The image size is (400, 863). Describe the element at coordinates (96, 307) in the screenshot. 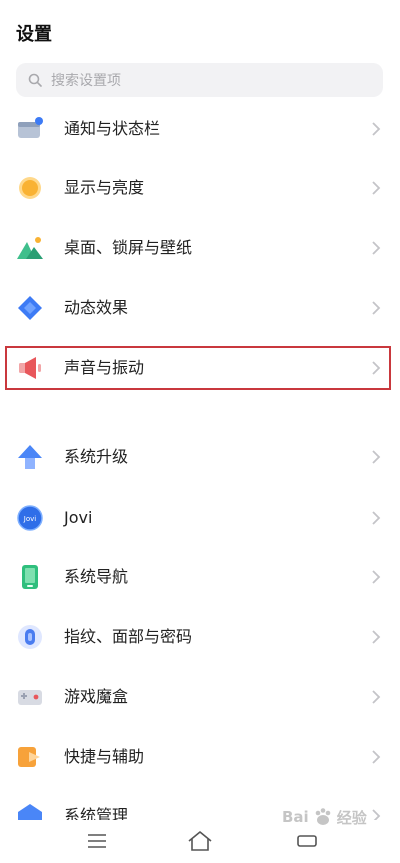

I see `settings-item-label: 动态效果` at that location.